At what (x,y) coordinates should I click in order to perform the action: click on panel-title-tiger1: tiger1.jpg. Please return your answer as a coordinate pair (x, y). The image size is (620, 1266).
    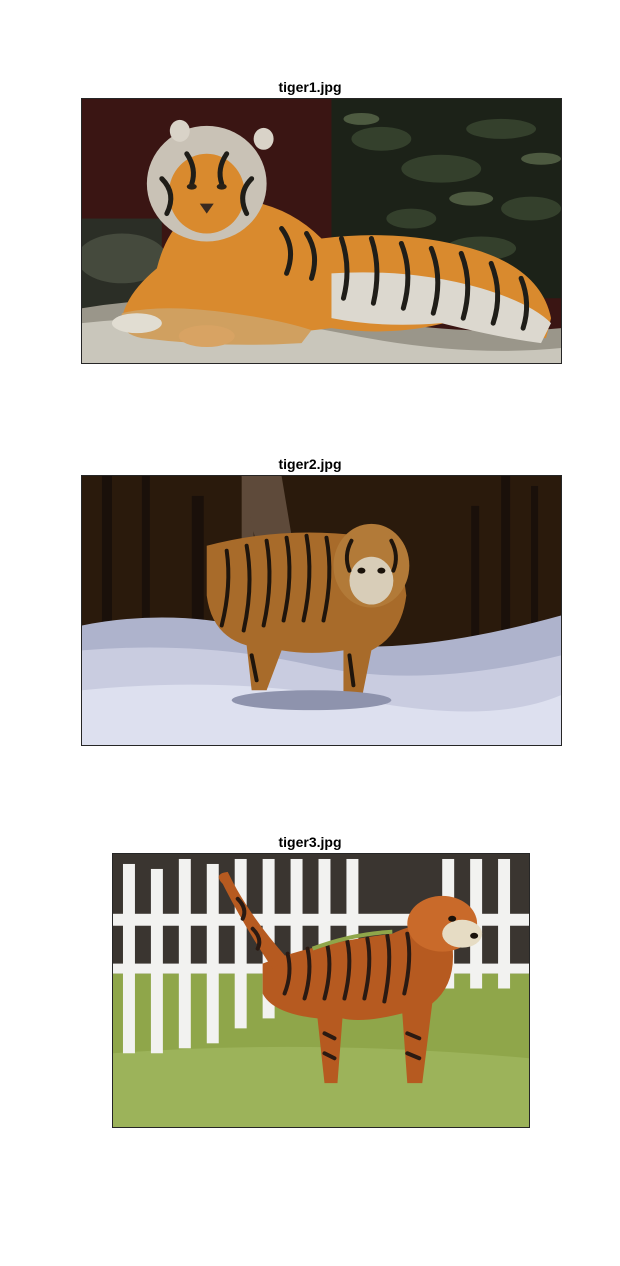
    Looking at the image, I should click on (310, 87).